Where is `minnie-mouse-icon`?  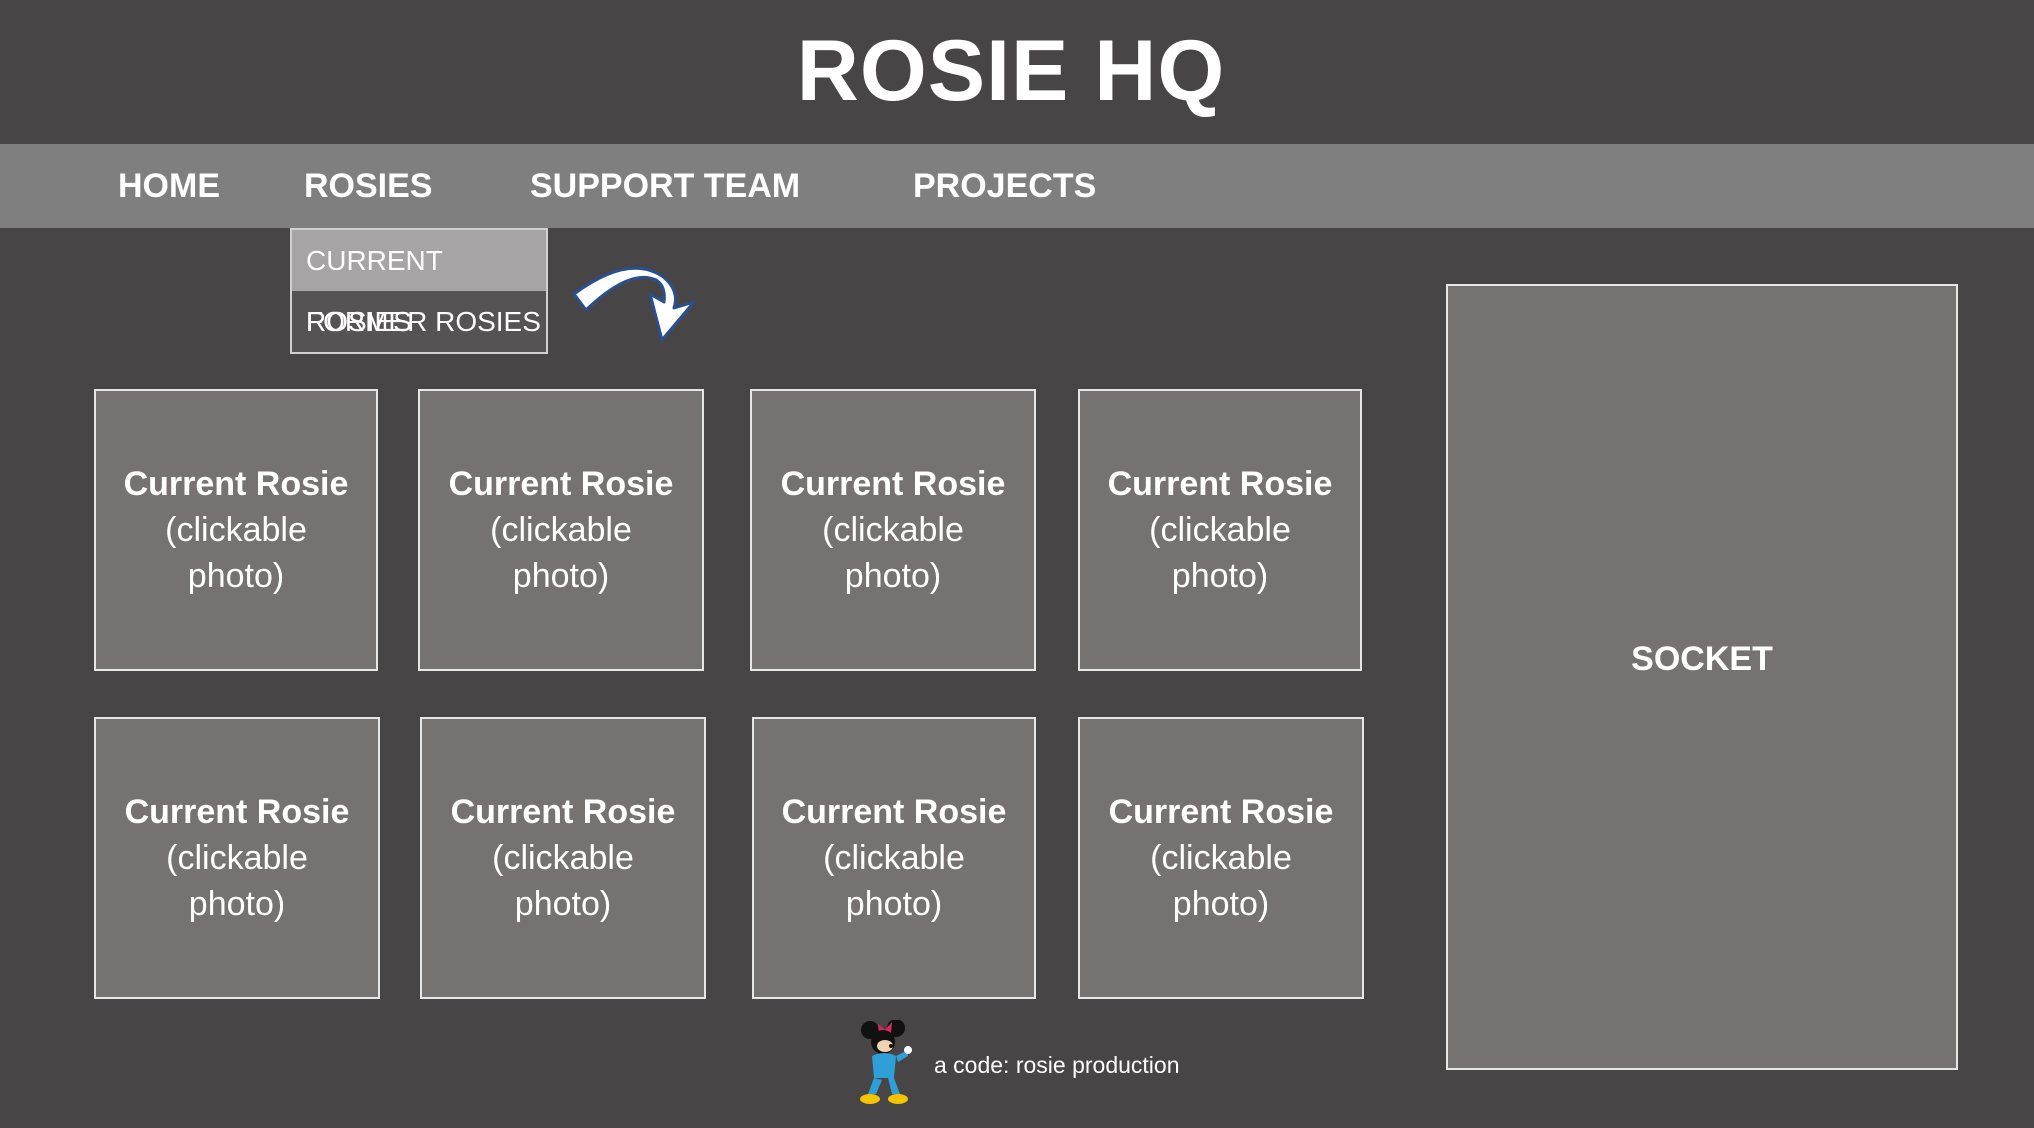 minnie-mouse-icon is located at coordinates (886, 1062).